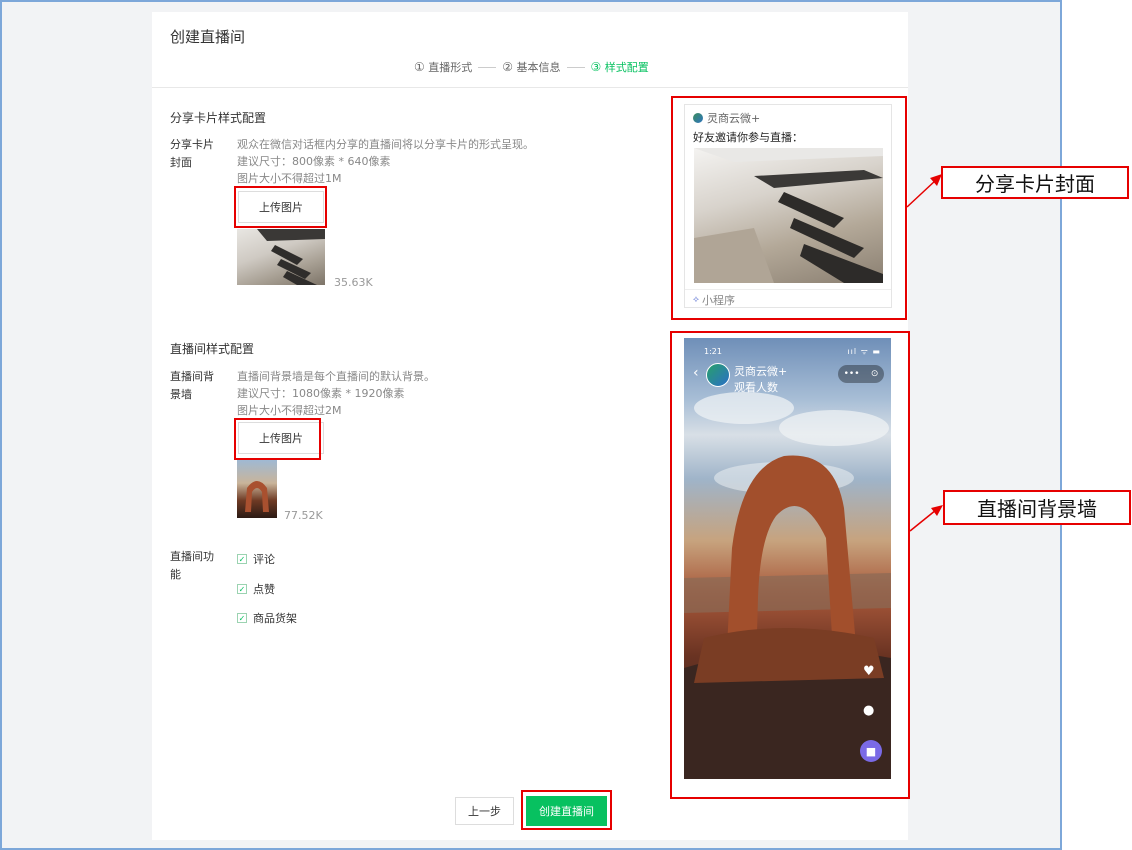 This screenshot has width=1132, height=850. What do you see at coordinates (443, 67) in the screenshot?
I see `step-1: ① 直播形式` at bounding box center [443, 67].